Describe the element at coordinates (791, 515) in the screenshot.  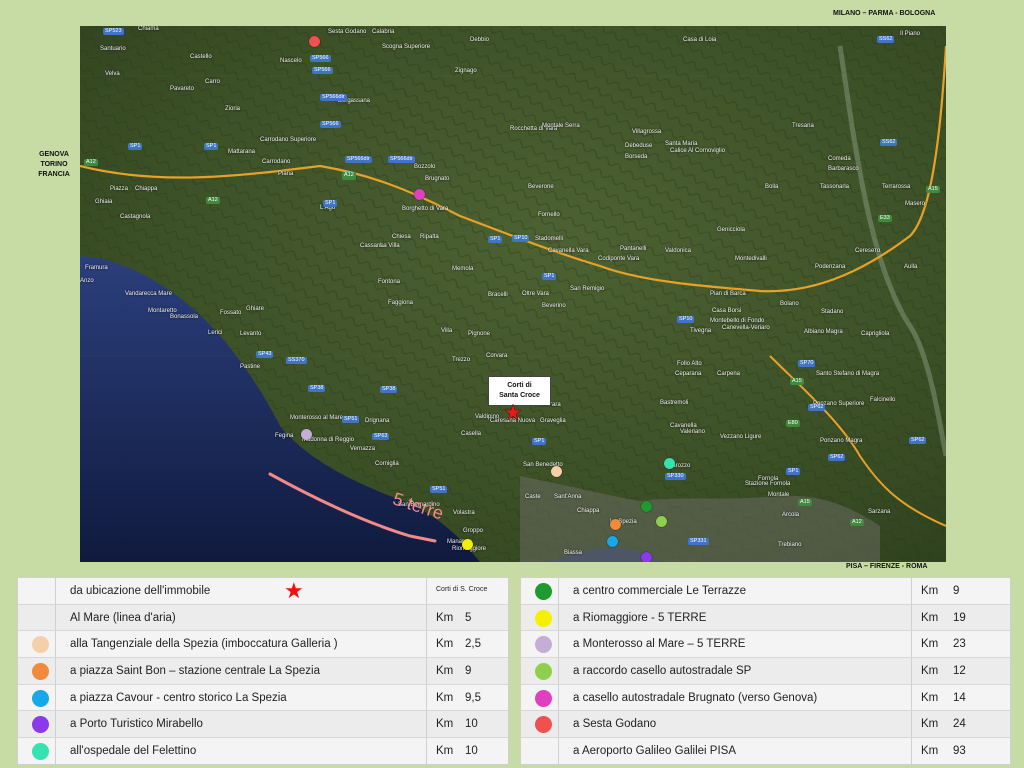
I see `place-label: Arcola` at that location.